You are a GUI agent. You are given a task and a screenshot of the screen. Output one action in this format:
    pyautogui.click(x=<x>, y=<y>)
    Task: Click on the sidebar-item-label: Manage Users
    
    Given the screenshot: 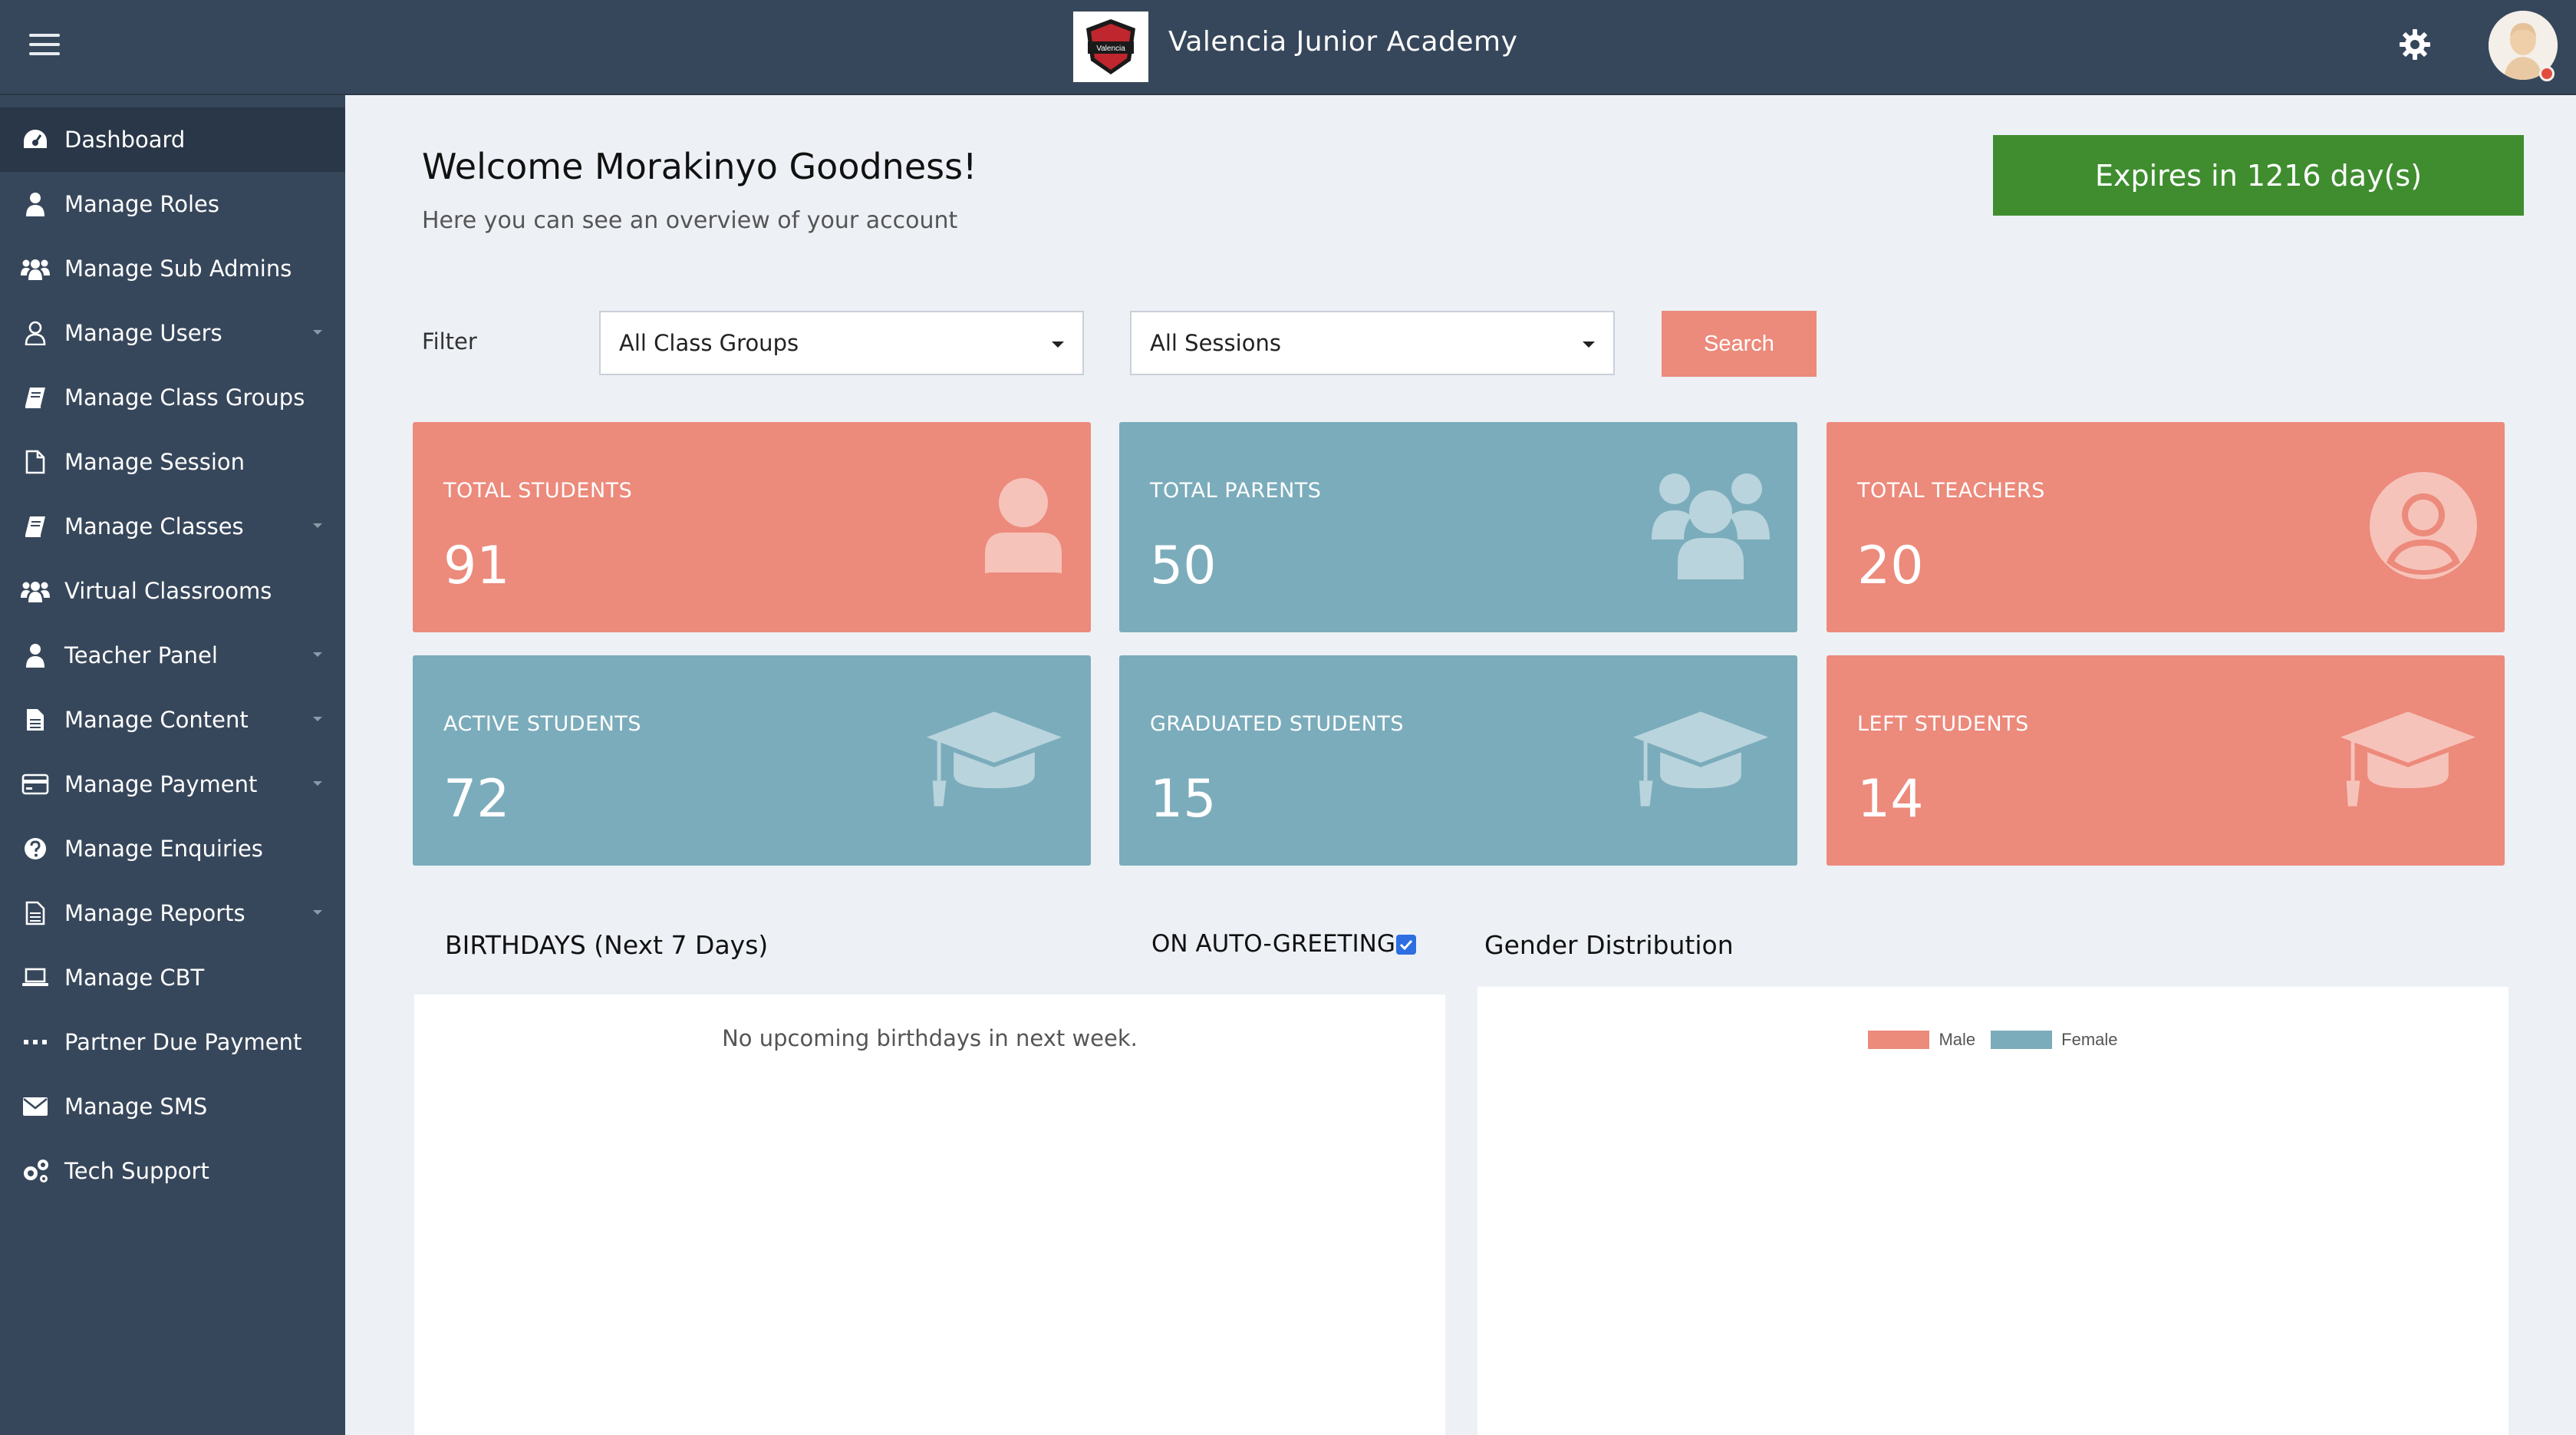 What is the action you would take?
    pyautogui.click(x=143, y=333)
    